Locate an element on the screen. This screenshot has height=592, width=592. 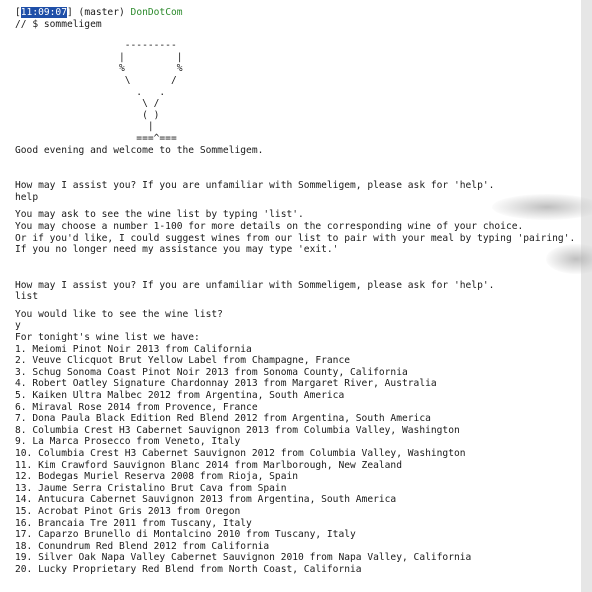
desktop-background-strip is located at coordinates (586, 296).